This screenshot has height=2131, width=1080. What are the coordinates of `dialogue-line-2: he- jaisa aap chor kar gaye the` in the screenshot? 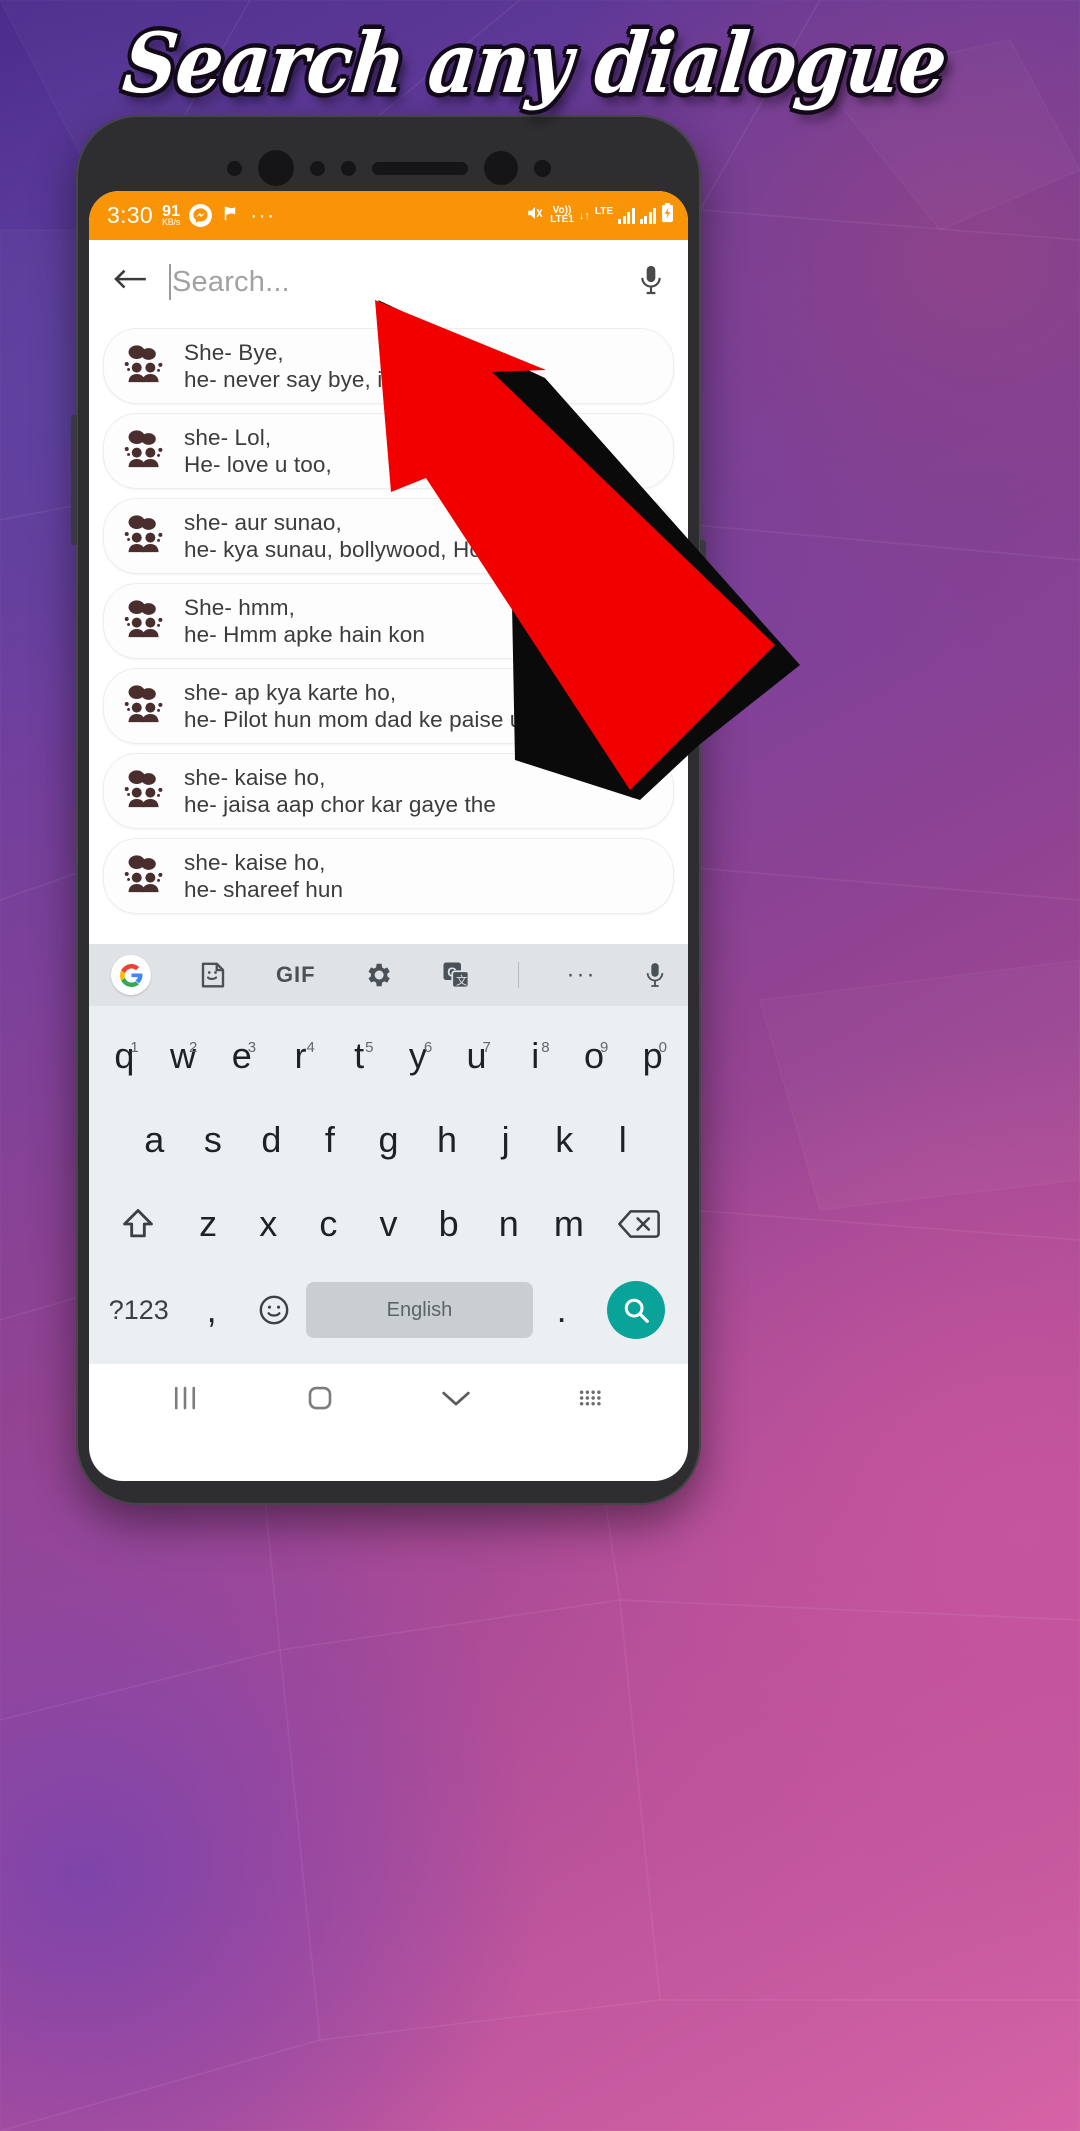 It's located at (340, 804).